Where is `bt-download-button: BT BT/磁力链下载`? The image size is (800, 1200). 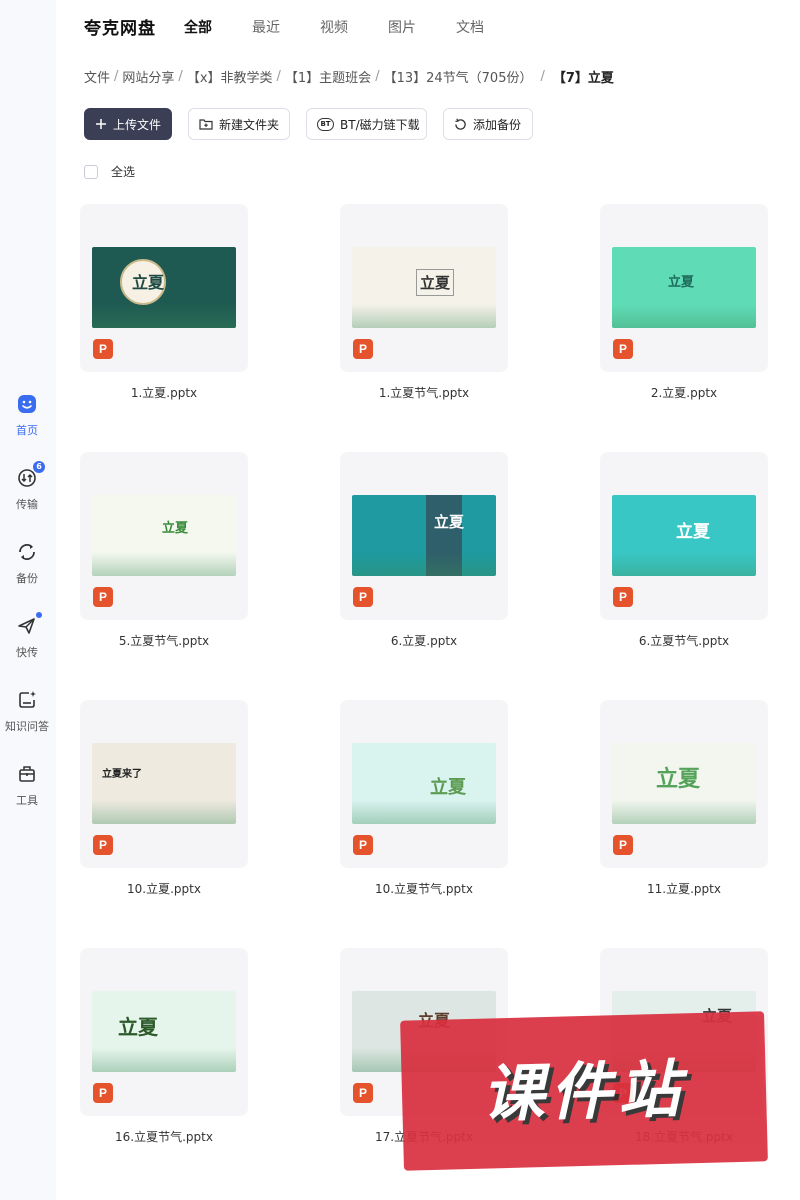
bt-download-button: BT BT/磁力链下载 is located at coordinates (366, 124).